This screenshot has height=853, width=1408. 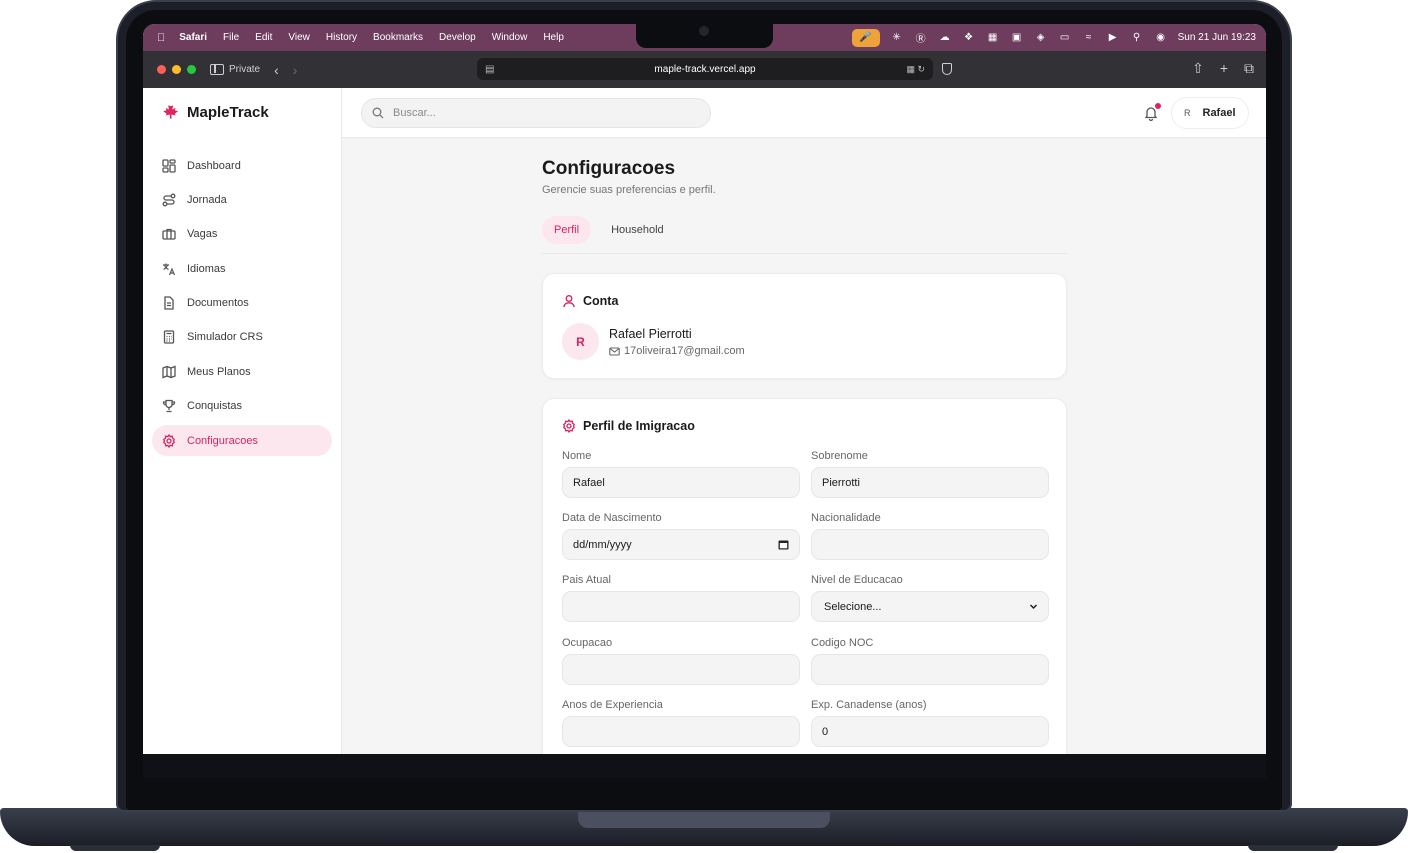 I want to click on settings-tabs: Perfil Household, so click(x=804, y=235).